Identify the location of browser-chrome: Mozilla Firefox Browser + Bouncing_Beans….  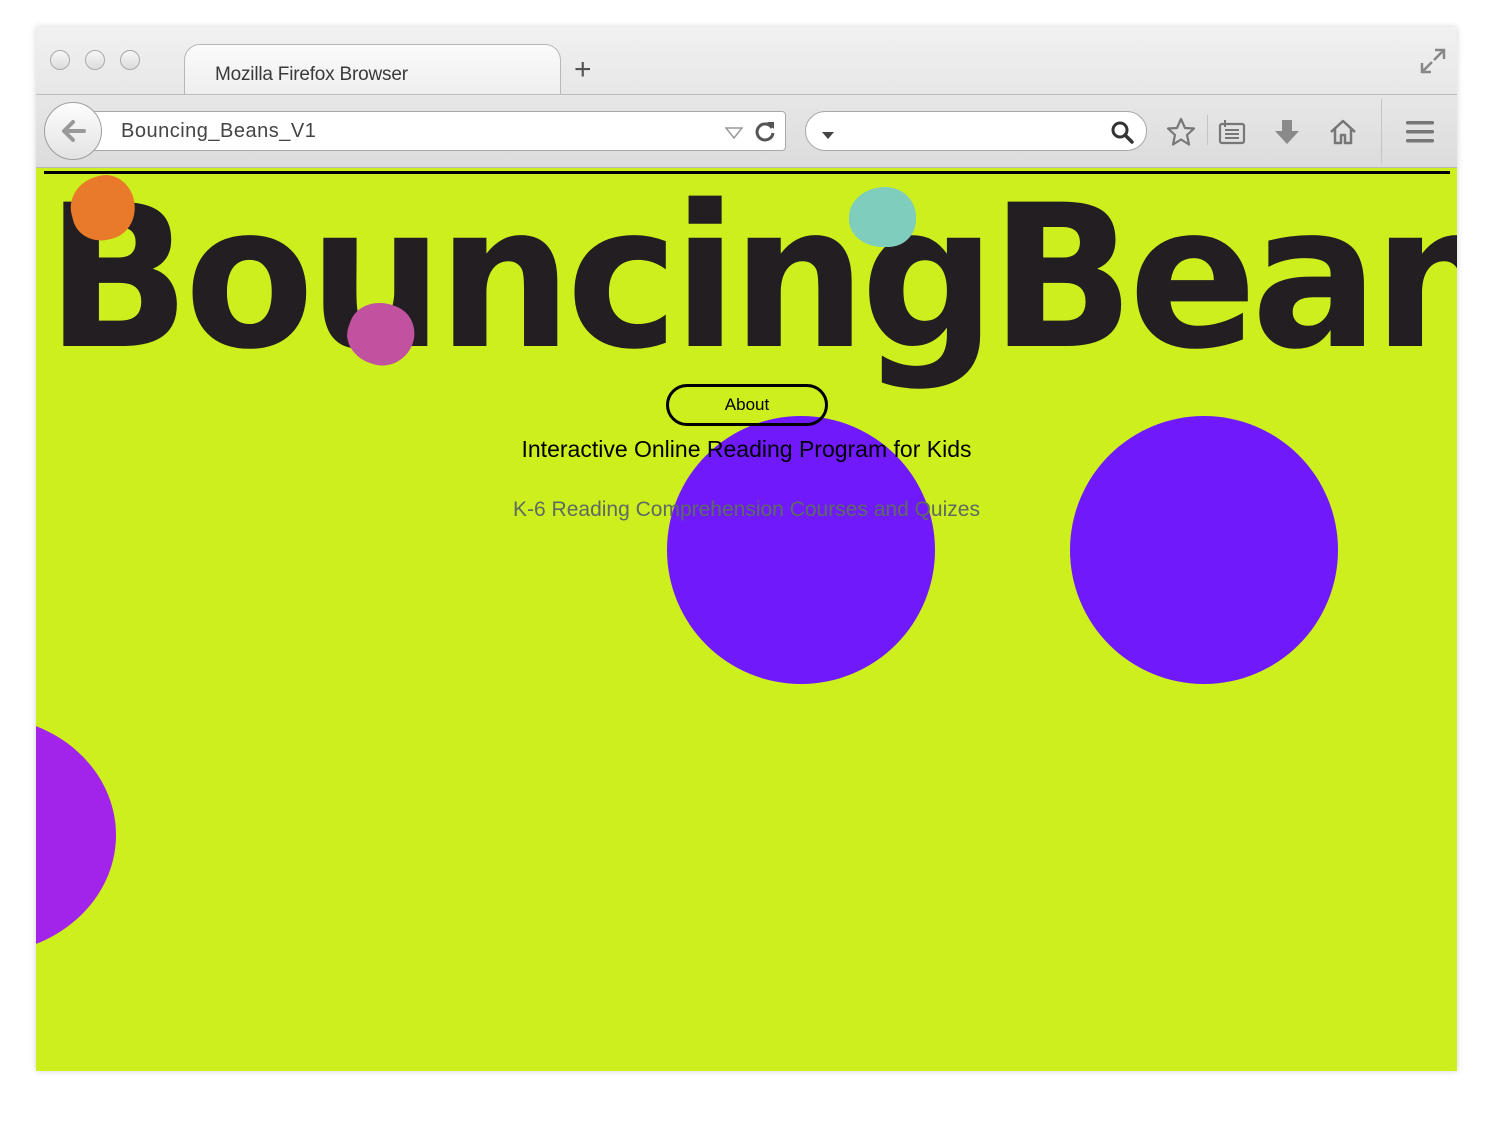
(746, 97).